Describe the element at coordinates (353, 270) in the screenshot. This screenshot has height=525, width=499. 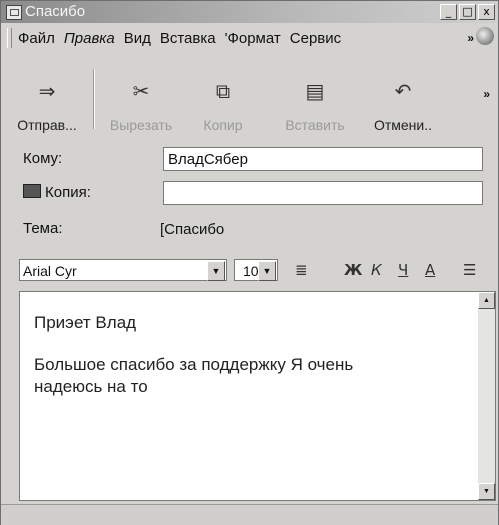
I see `bold-button: Ж` at that location.